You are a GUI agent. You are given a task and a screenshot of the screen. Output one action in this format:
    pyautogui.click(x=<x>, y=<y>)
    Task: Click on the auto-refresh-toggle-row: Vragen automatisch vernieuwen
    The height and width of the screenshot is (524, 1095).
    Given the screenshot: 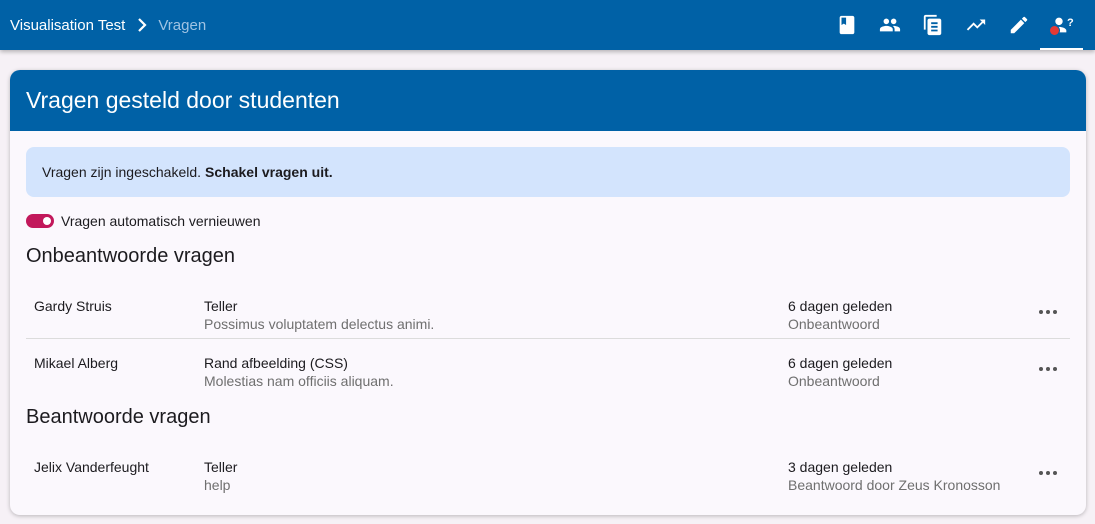 What is the action you would take?
    pyautogui.click(x=143, y=221)
    